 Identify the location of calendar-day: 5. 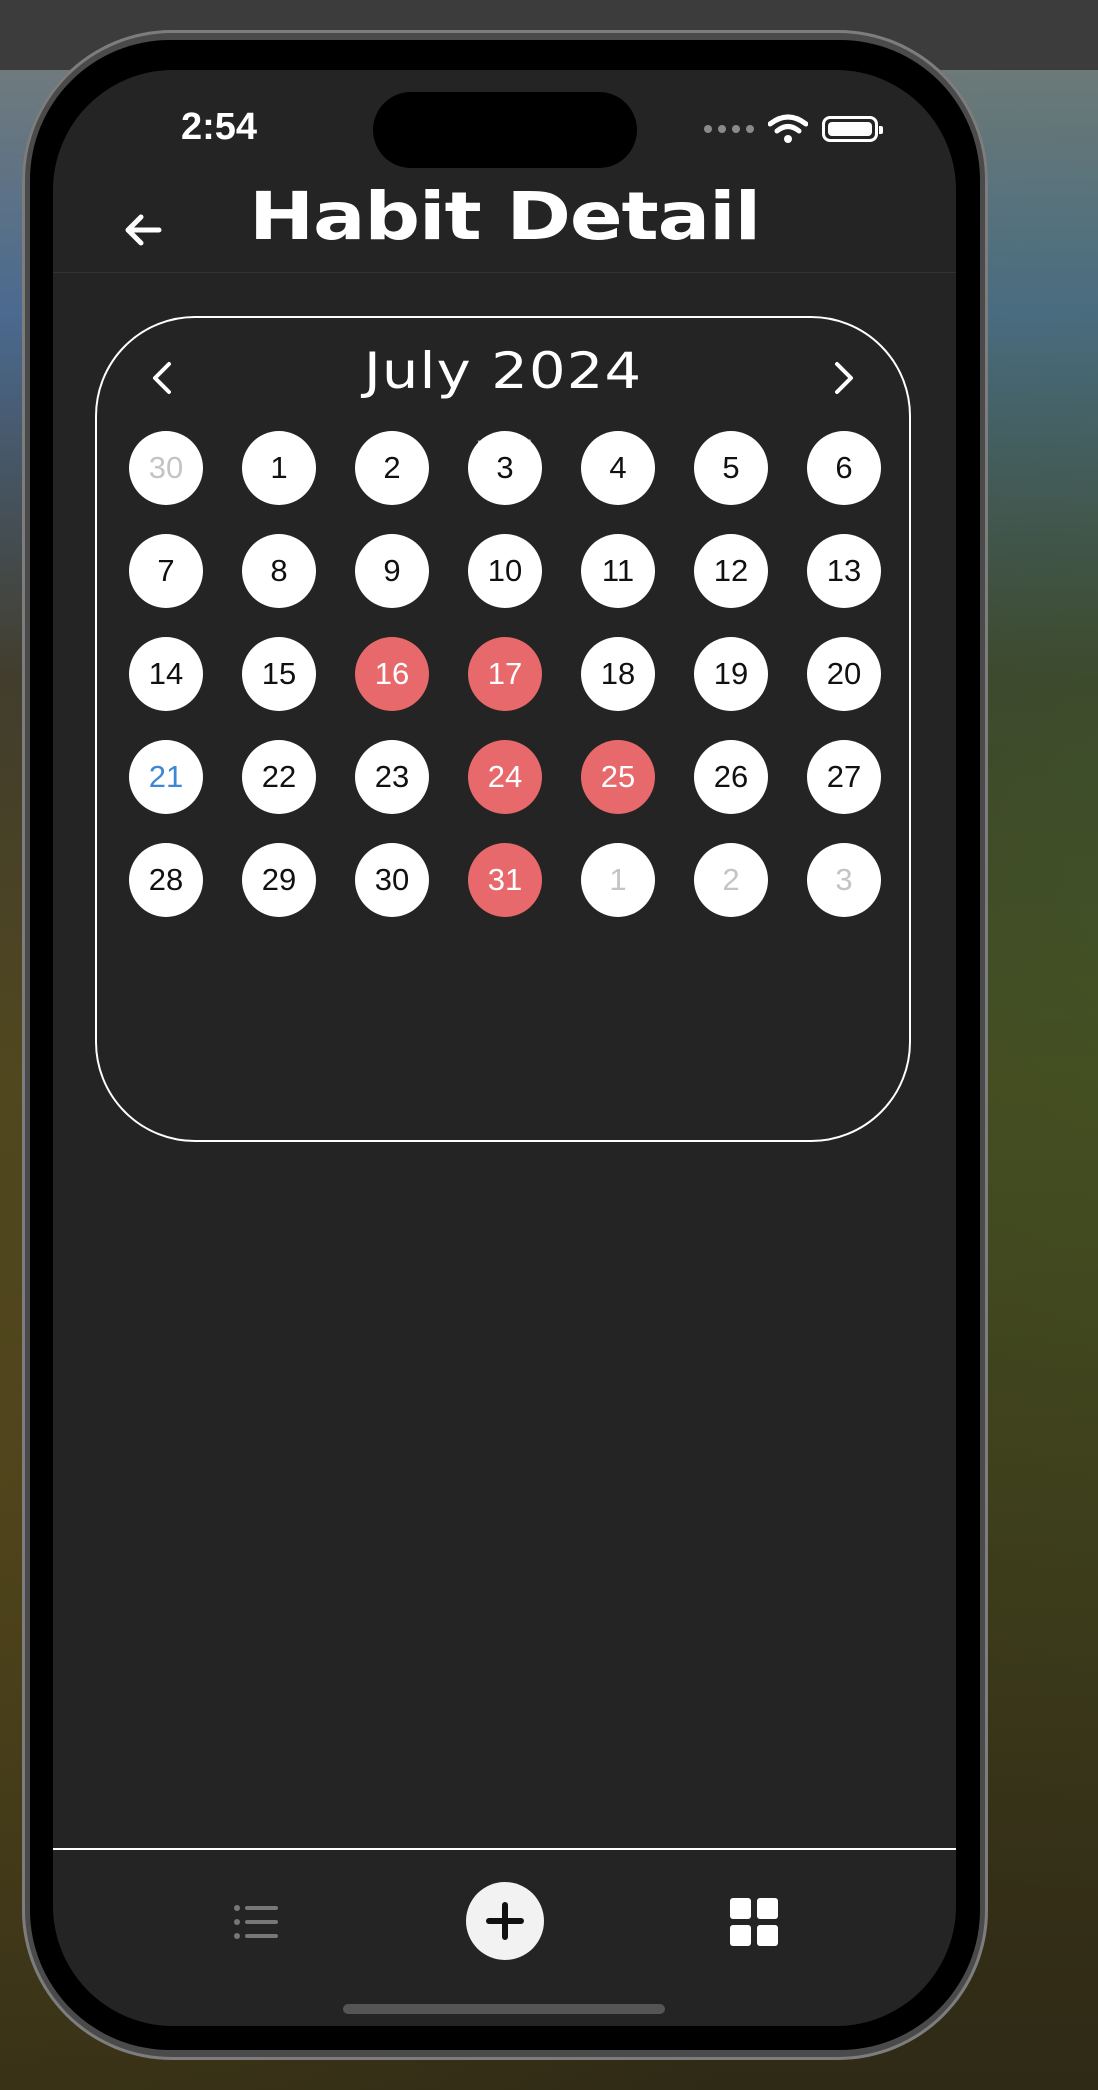
(731, 468).